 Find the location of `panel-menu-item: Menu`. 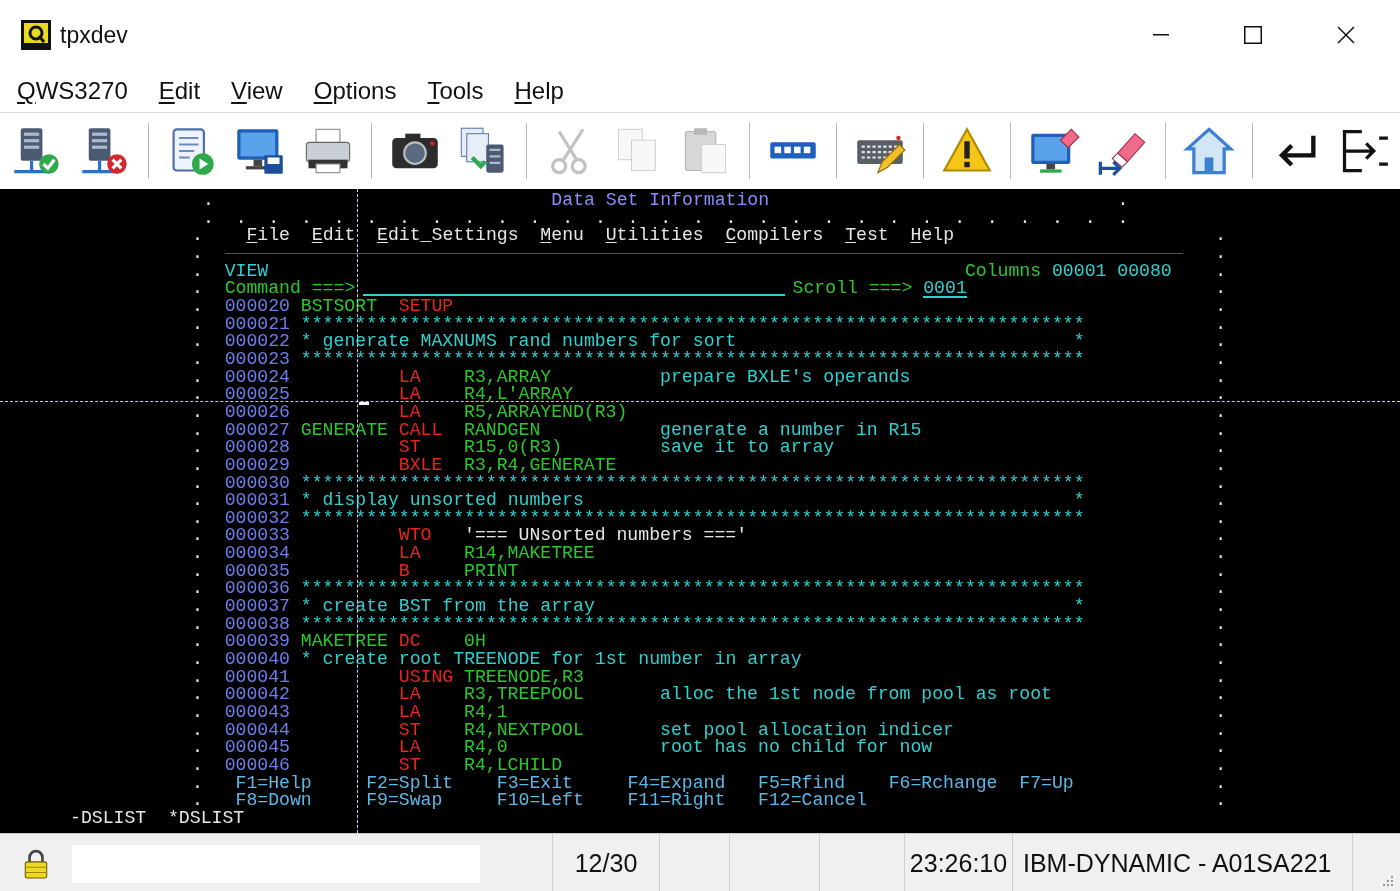

panel-menu-item: Menu is located at coordinates (562, 236).